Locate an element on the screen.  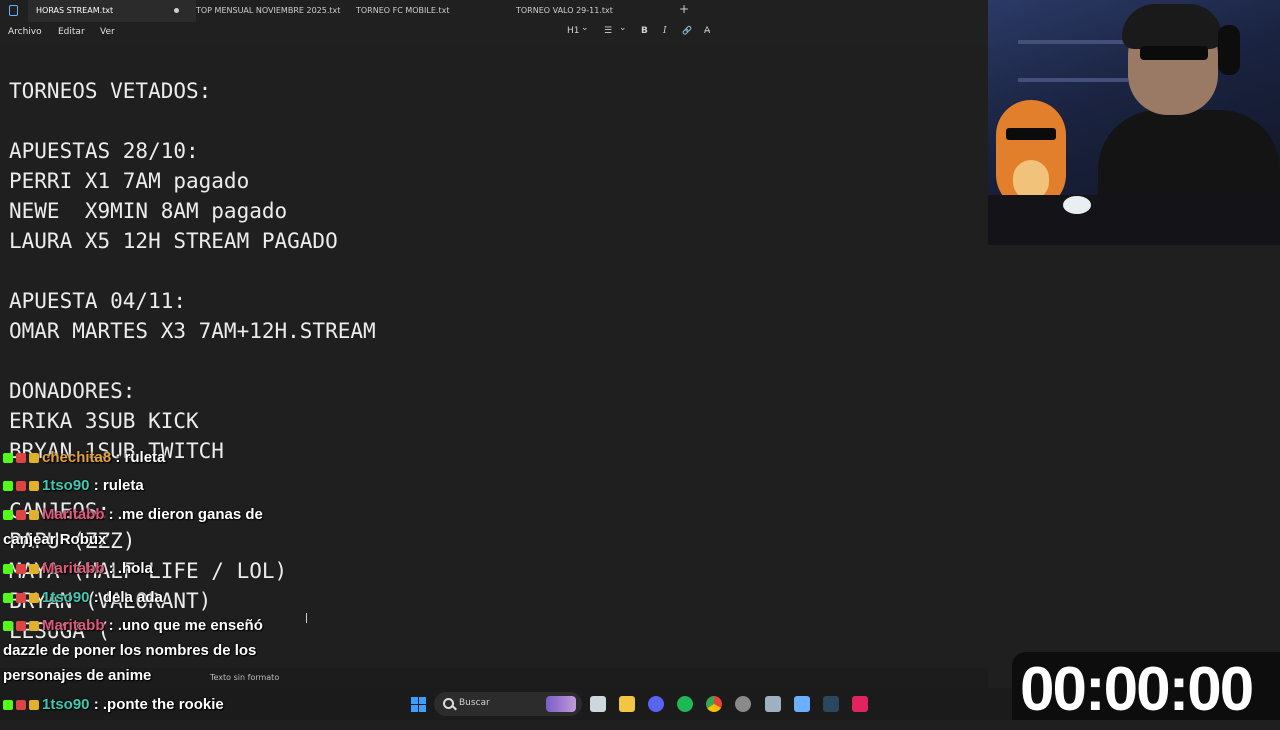
link-icon: 🔗 is located at coordinates (687, 30).